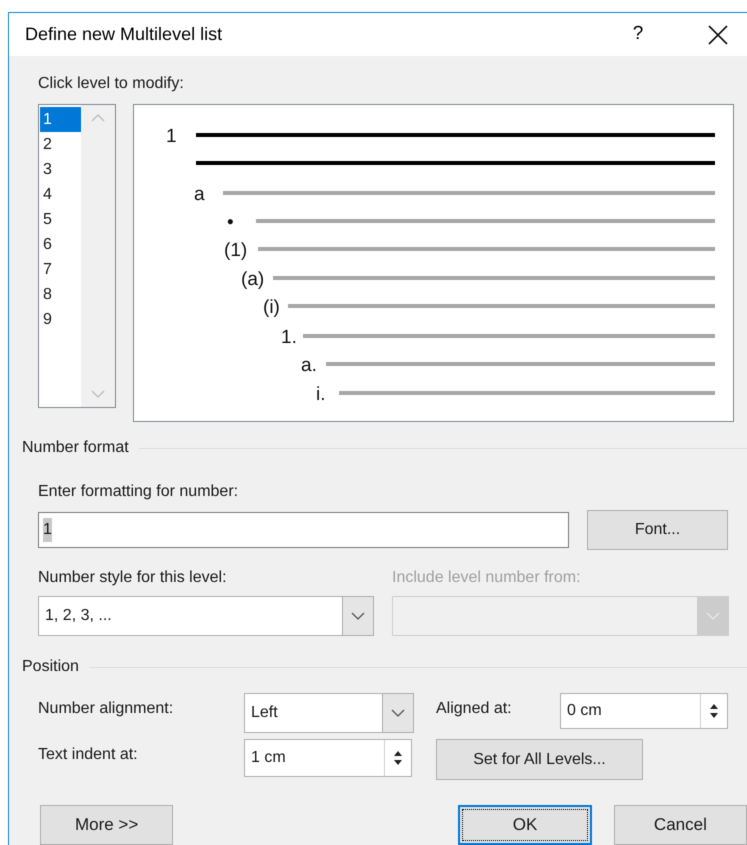 The height and width of the screenshot is (845, 747). What do you see at coordinates (60, 319) in the screenshot?
I see `level-item: 9` at bounding box center [60, 319].